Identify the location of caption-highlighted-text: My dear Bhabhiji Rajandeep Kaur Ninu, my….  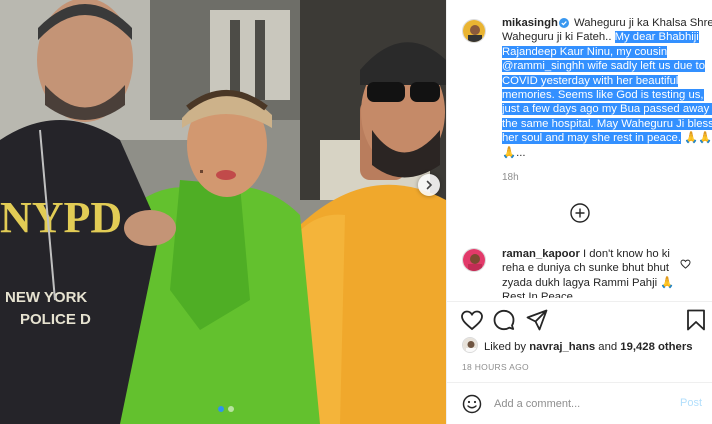
(607, 88).